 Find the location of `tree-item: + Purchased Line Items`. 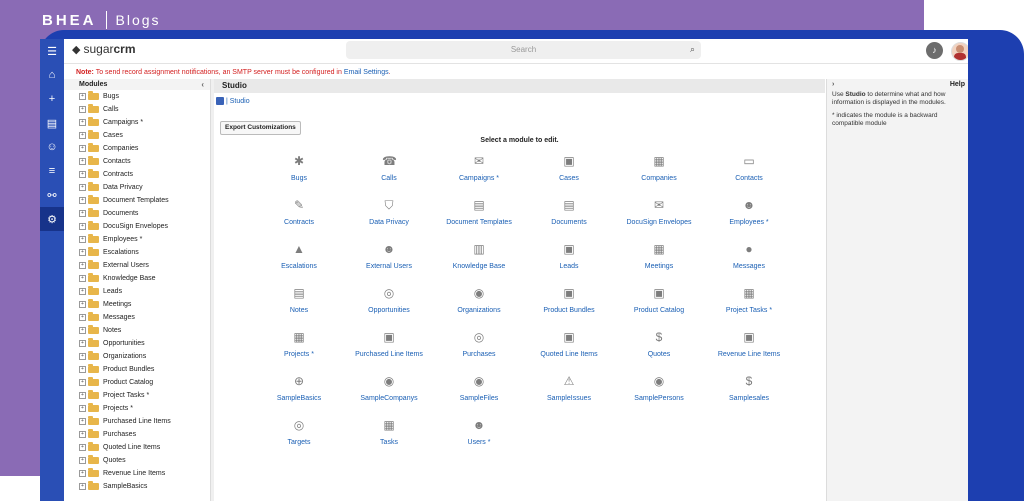

tree-item: + Purchased Line Items is located at coordinates (137, 421).